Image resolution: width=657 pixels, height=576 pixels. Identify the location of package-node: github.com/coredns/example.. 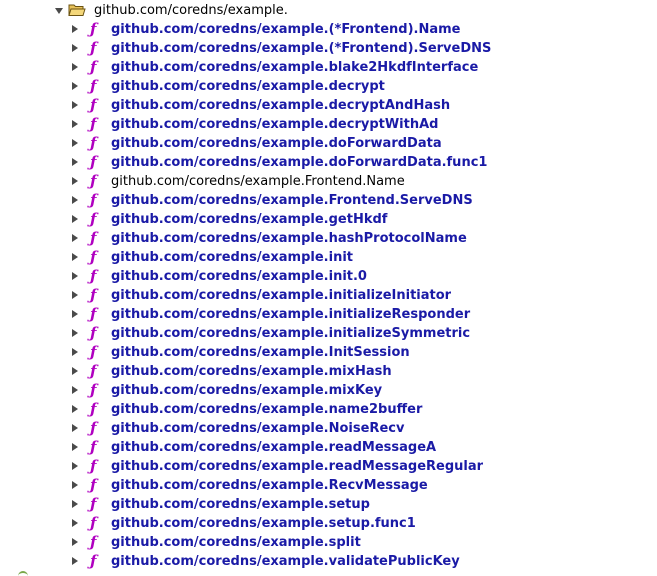
(328, 11).